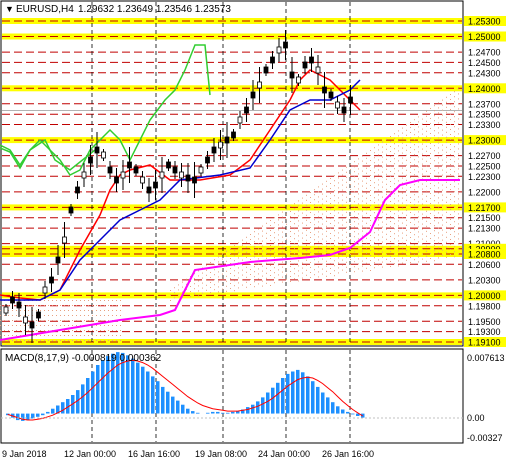 This screenshot has width=508, height=471. I want to click on time-label: 12 Jan 00:00, so click(90, 454).